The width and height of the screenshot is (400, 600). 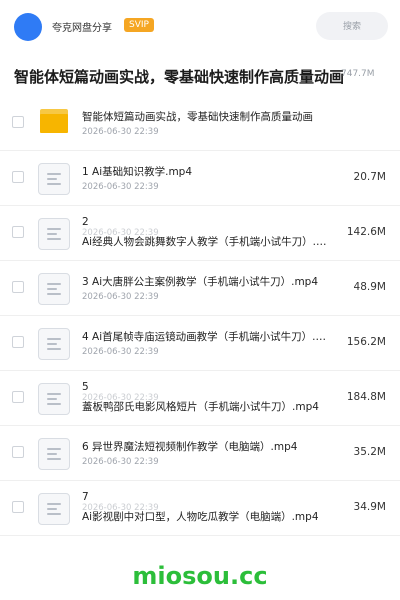 I want to click on file-size: 142.6M, so click(x=366, y=232).